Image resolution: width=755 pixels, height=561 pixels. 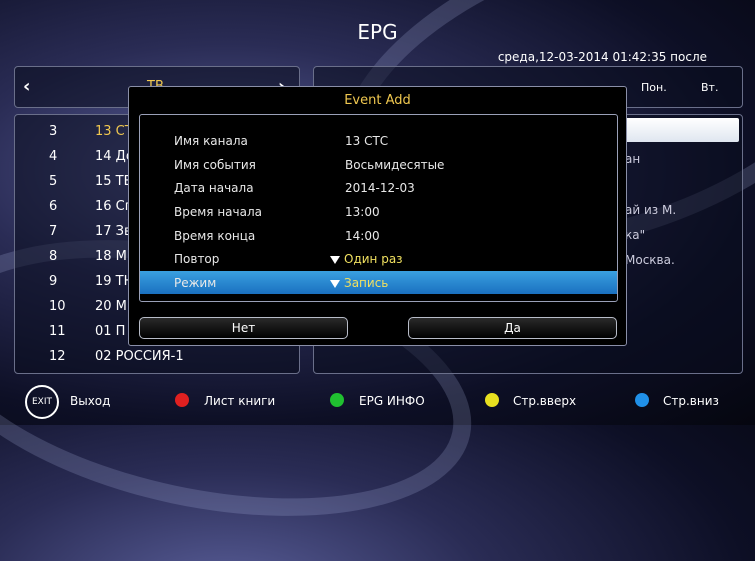 I want to click on channel-name: 20 М, so click(x=111, y=306).